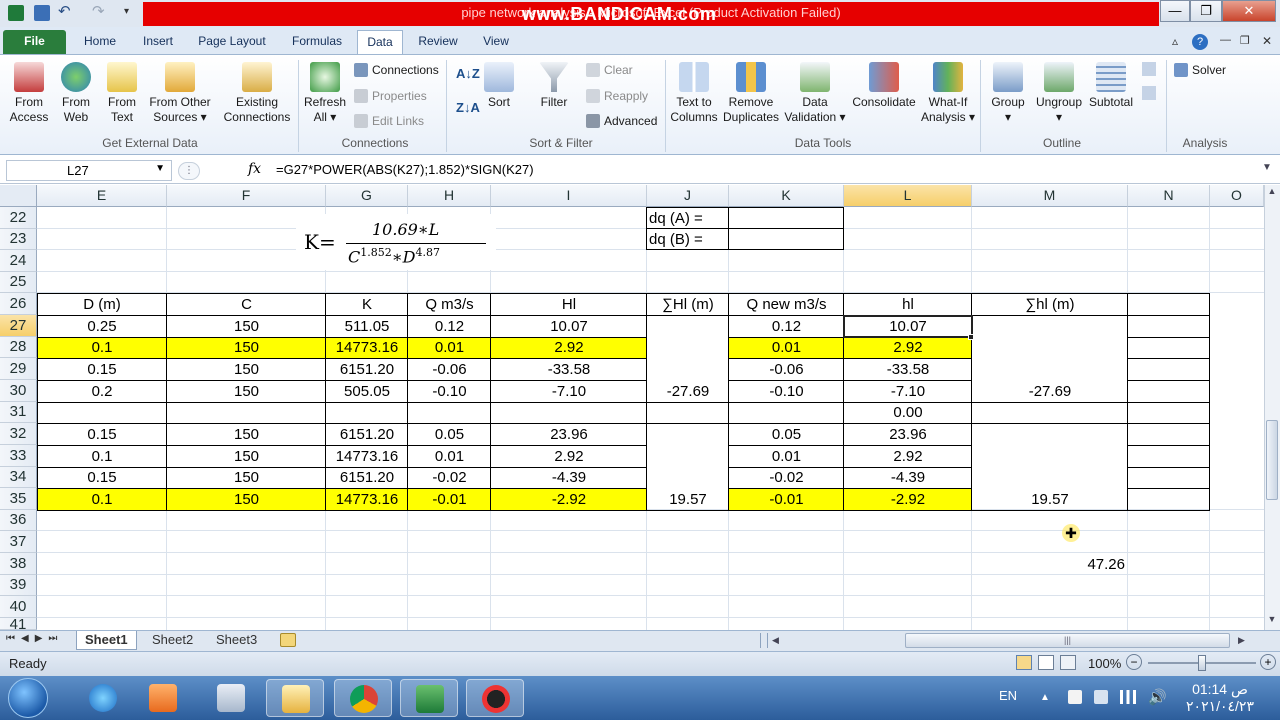  What do you see at coordinates (1220, 698) in the screenshot?
I see `system-clock: 01:14 ص ٢٠٢١/٠٤/٢٣` at bounding box center [1220, 698].